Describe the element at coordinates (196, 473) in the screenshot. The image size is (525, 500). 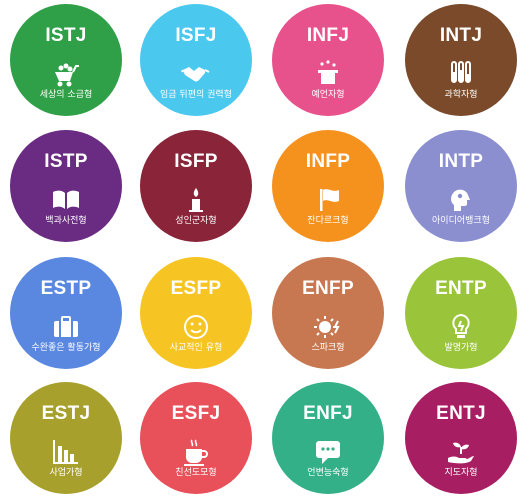
I see `type-nickname: 친선도모형` at that location.